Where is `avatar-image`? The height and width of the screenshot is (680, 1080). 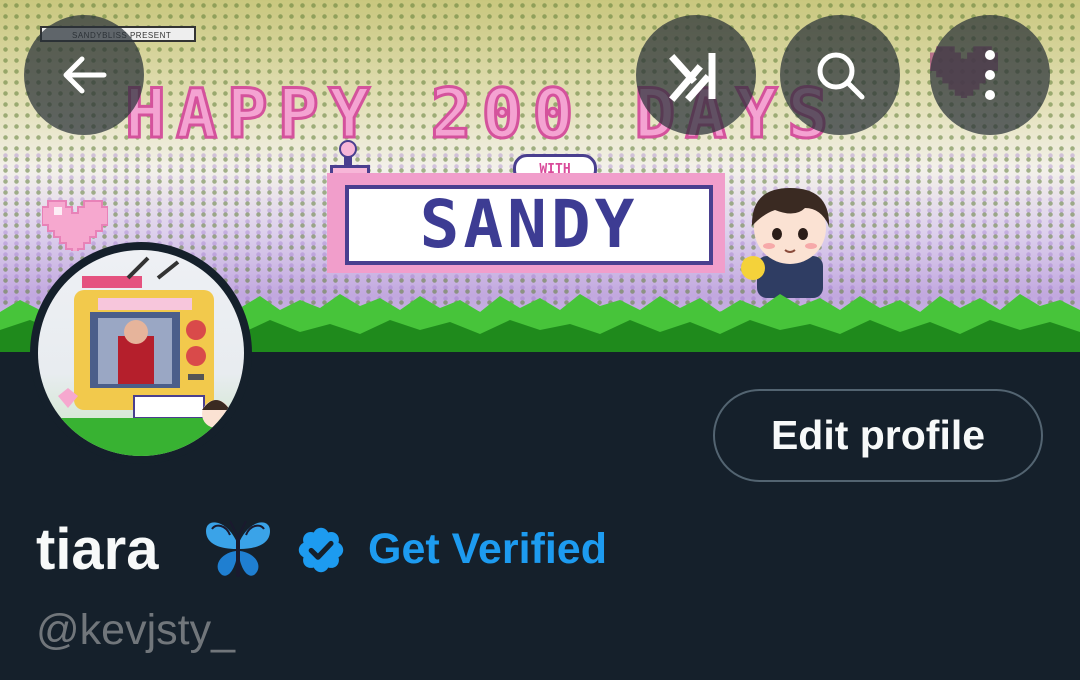
avatar-image is located at coordinates (141, 353).